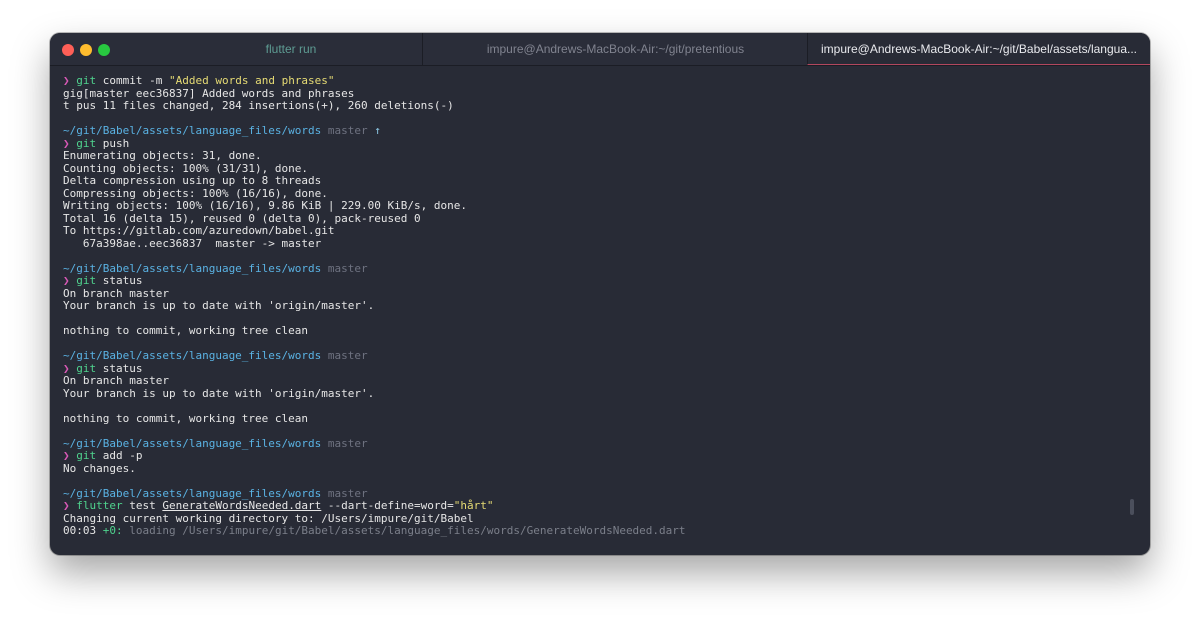 The image size is (1200, 621). Describe the element at coordinates (113, 143) in the screenshot. I see `command-args: push` at that location.